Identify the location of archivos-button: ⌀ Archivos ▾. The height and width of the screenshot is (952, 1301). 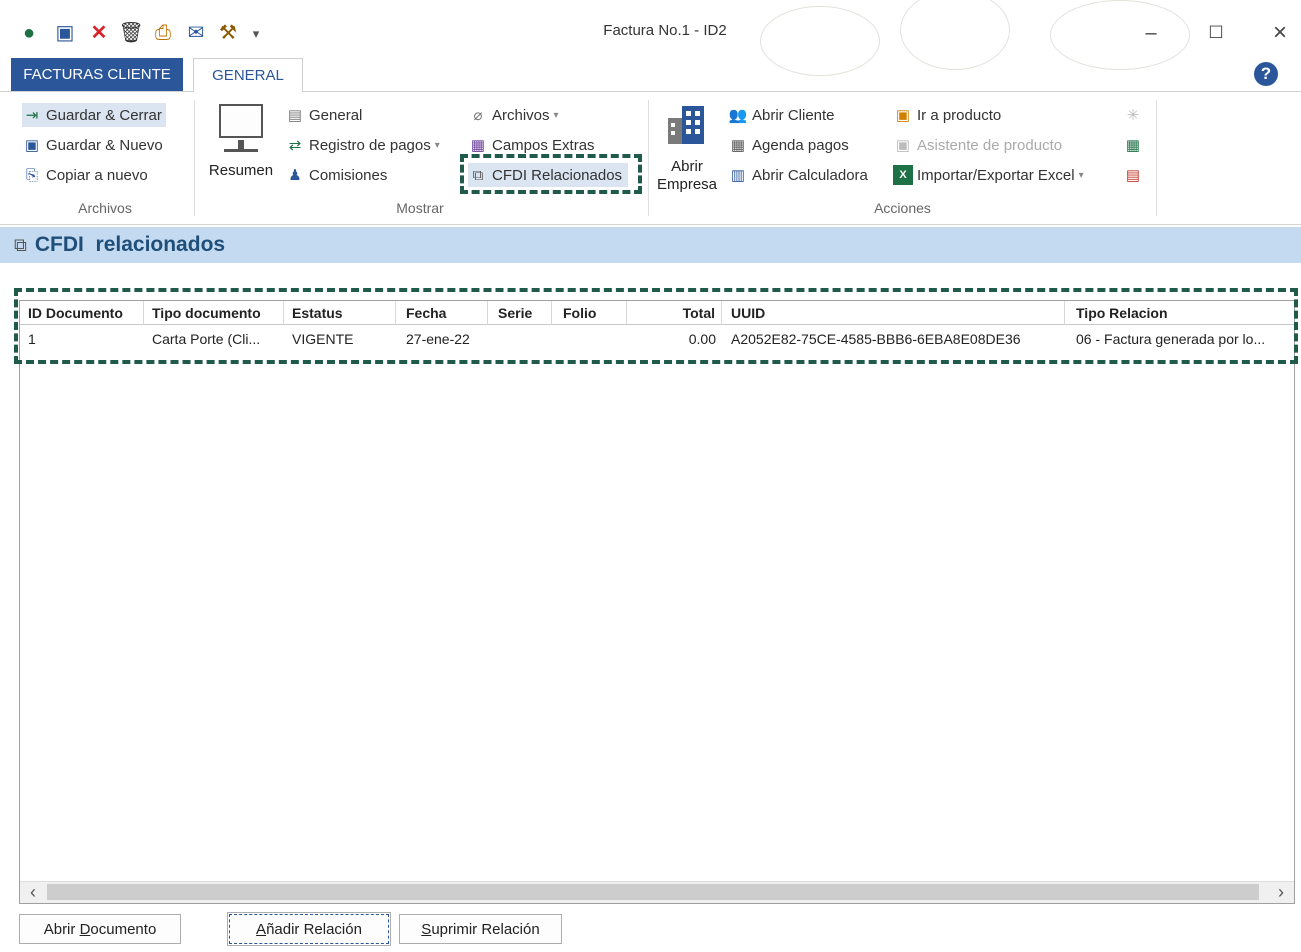
(513, 115).